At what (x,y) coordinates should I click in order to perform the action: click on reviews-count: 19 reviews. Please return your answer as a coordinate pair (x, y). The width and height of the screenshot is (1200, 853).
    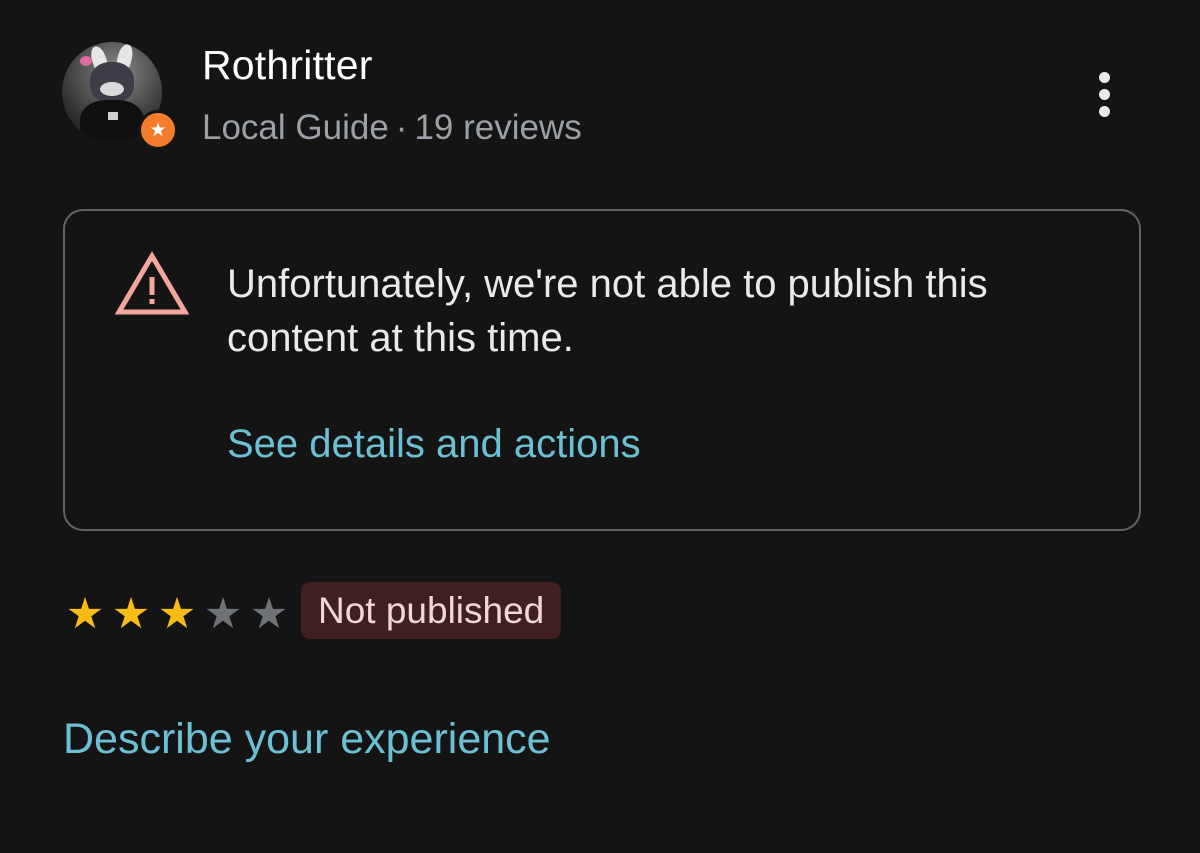
    Looking at the image, I should click on (498, 127).